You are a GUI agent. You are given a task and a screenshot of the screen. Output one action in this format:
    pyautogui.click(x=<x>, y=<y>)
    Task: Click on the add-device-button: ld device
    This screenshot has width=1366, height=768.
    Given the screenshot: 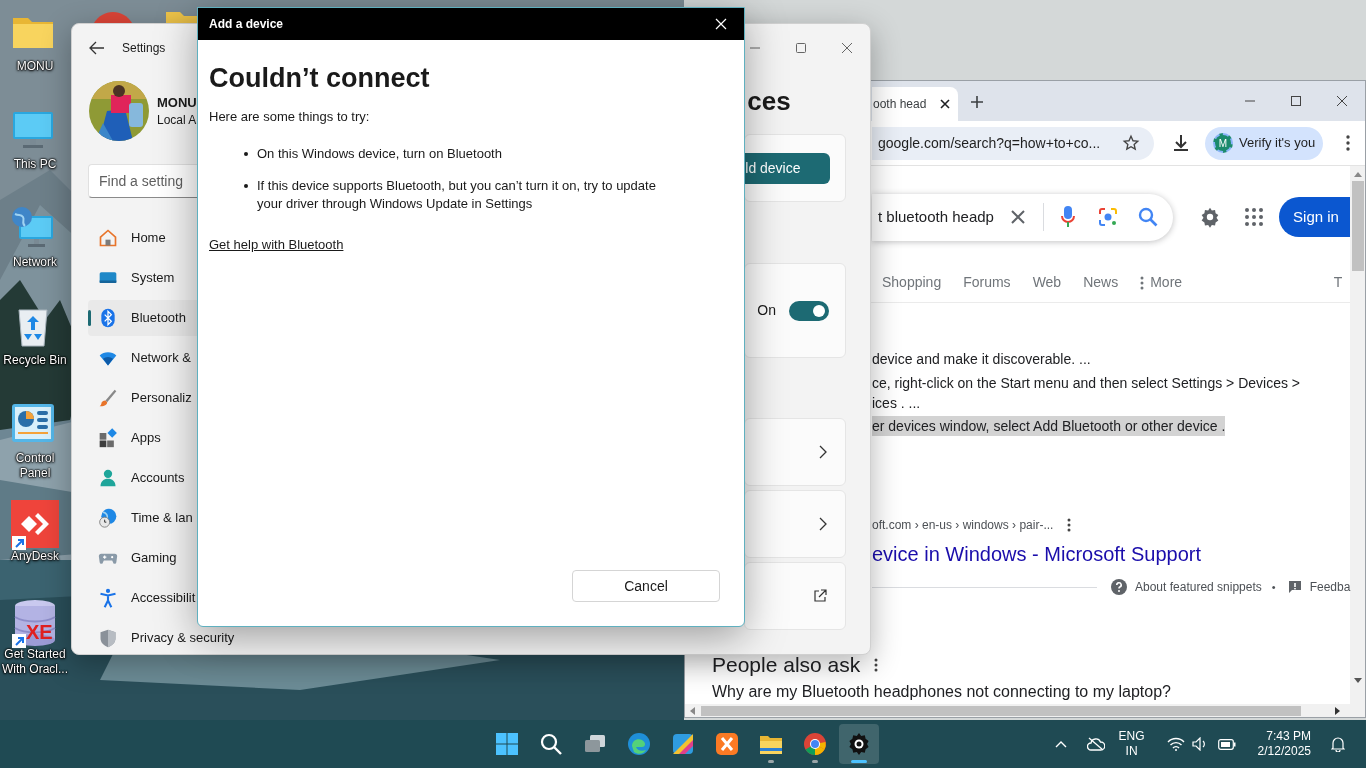 What is the action you would take?
    pyautogui.click(x=788, y=168)
    